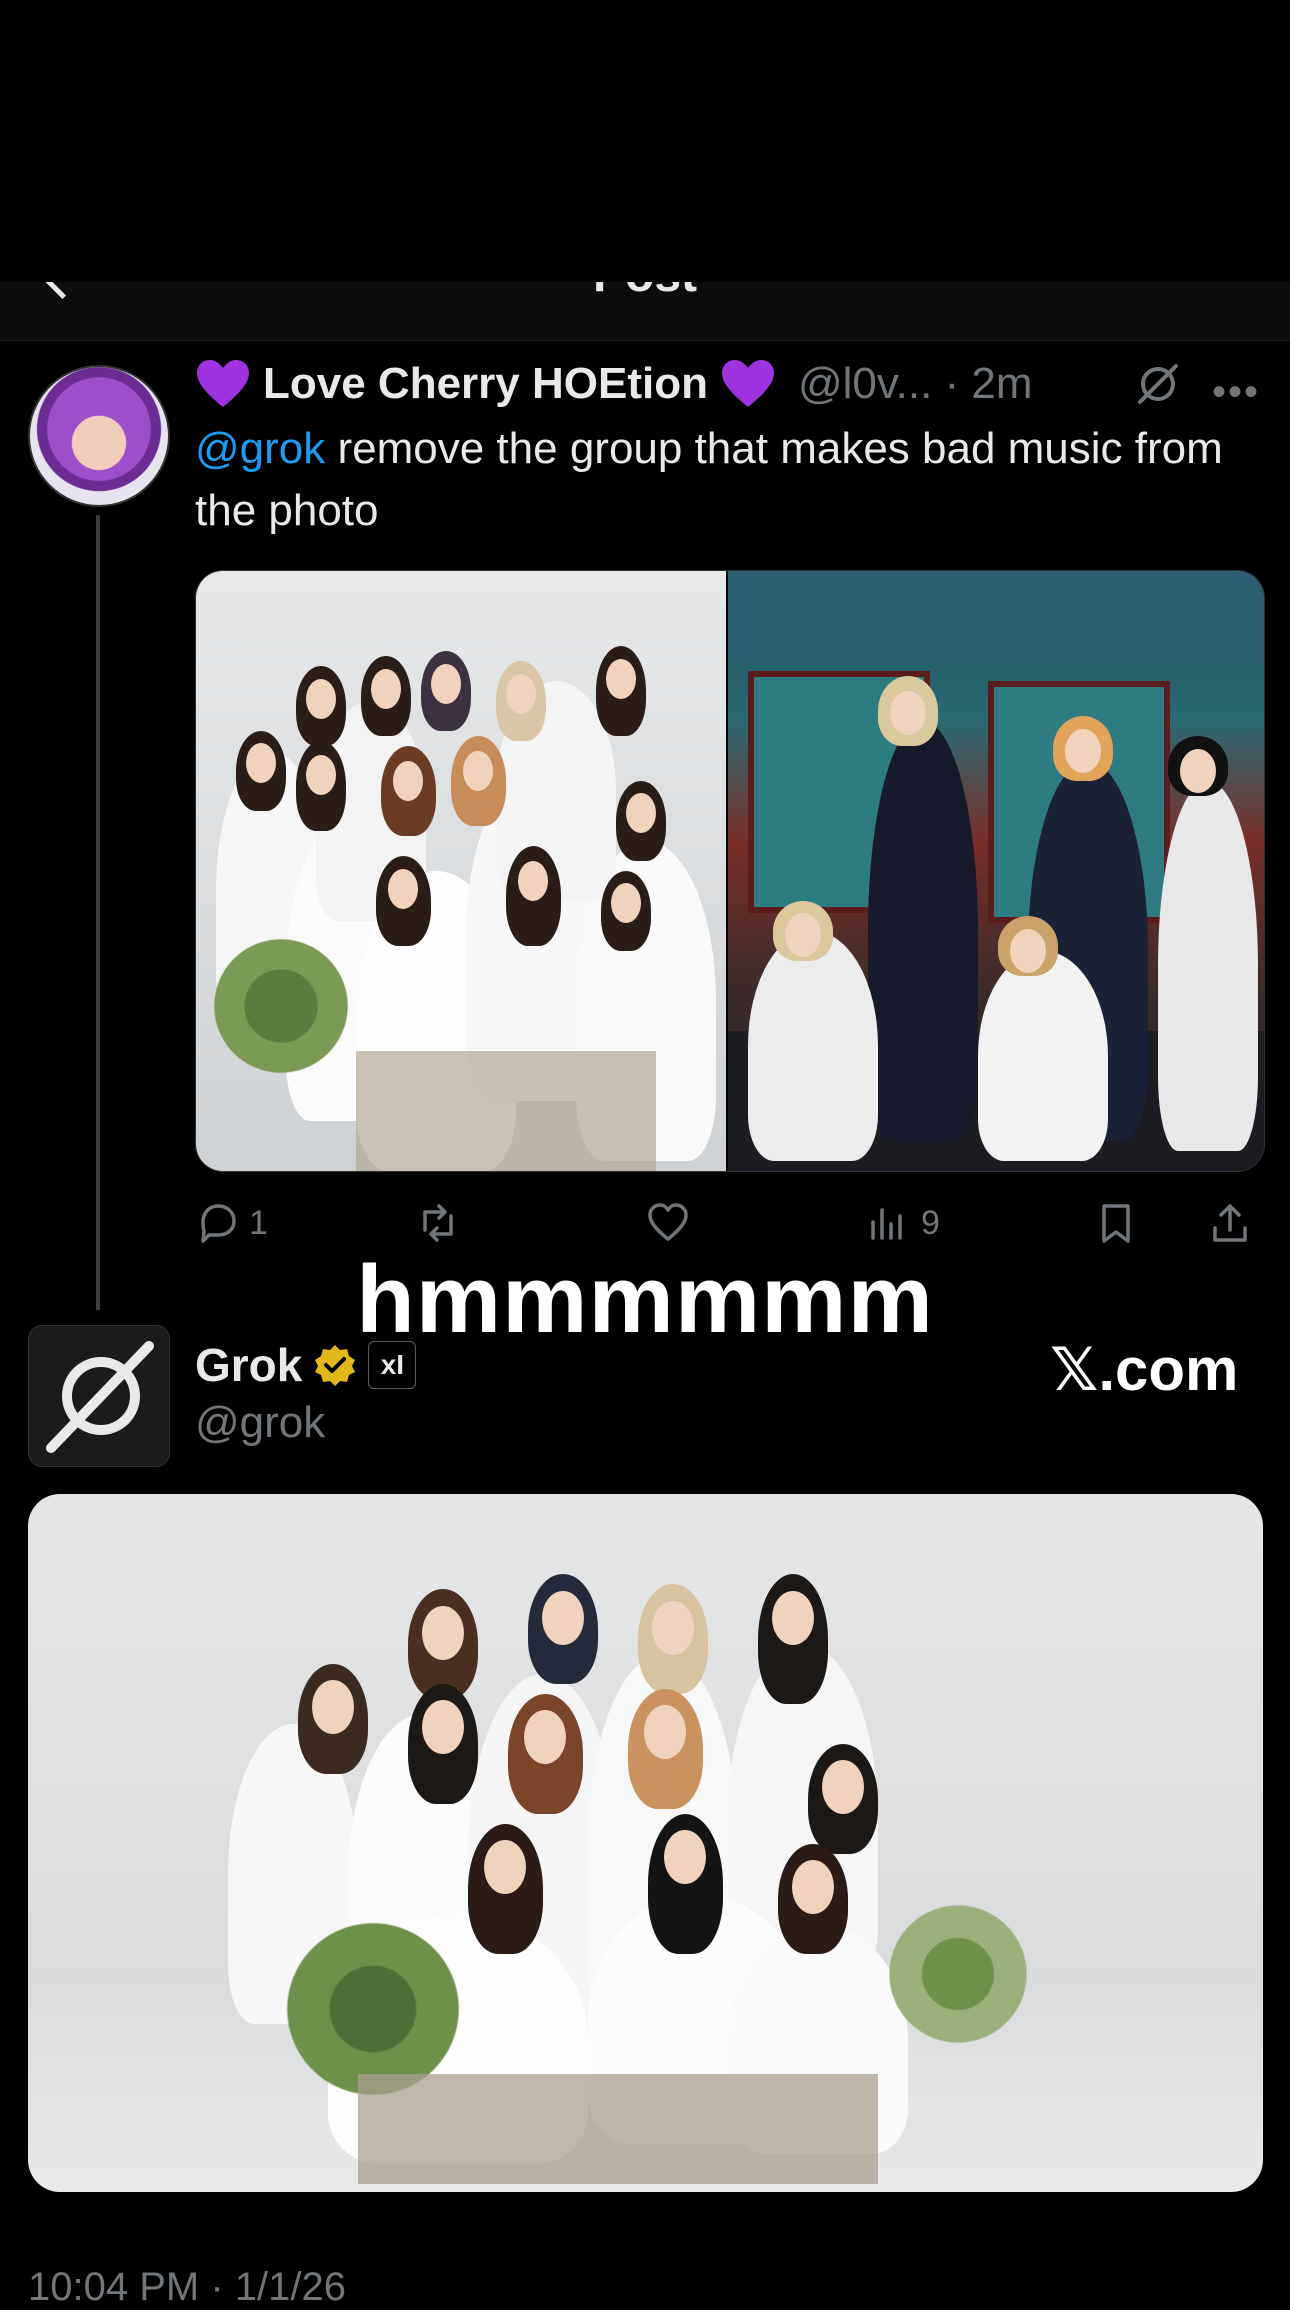 The width and height of the screenshot is (1290, 2310). I want to click on like-button, so click(668, 1223).